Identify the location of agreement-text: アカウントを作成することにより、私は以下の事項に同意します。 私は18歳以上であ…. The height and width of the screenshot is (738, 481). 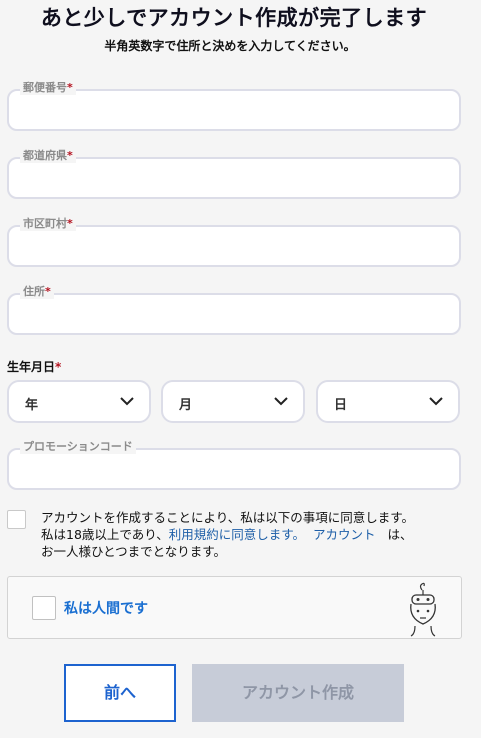
(256, 534).